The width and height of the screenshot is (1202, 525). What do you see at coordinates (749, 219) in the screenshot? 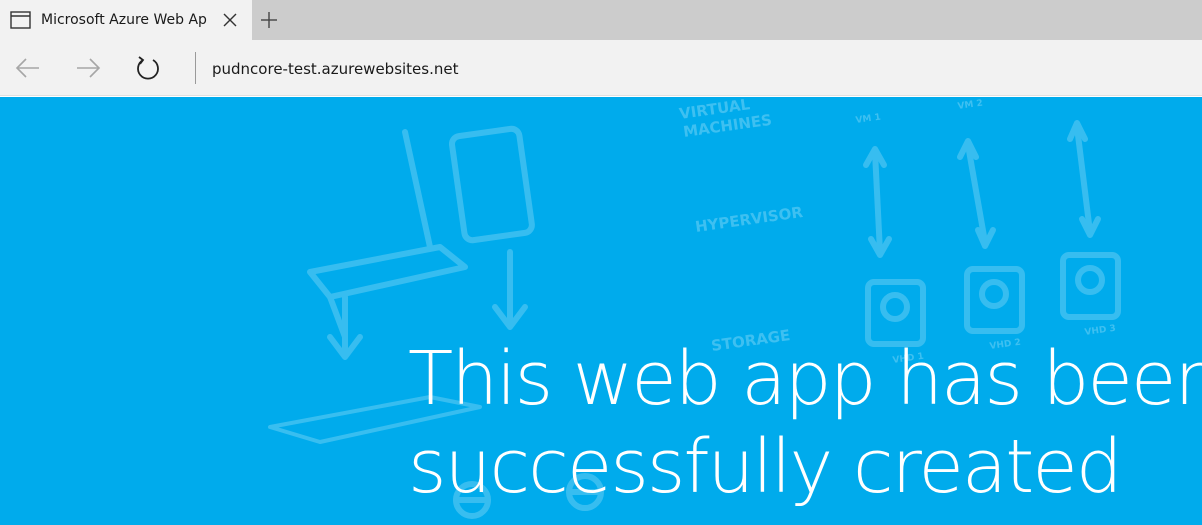
I see `illustration-label-hypervisor: HYPERVISOR` at bounding box center [749, 219].